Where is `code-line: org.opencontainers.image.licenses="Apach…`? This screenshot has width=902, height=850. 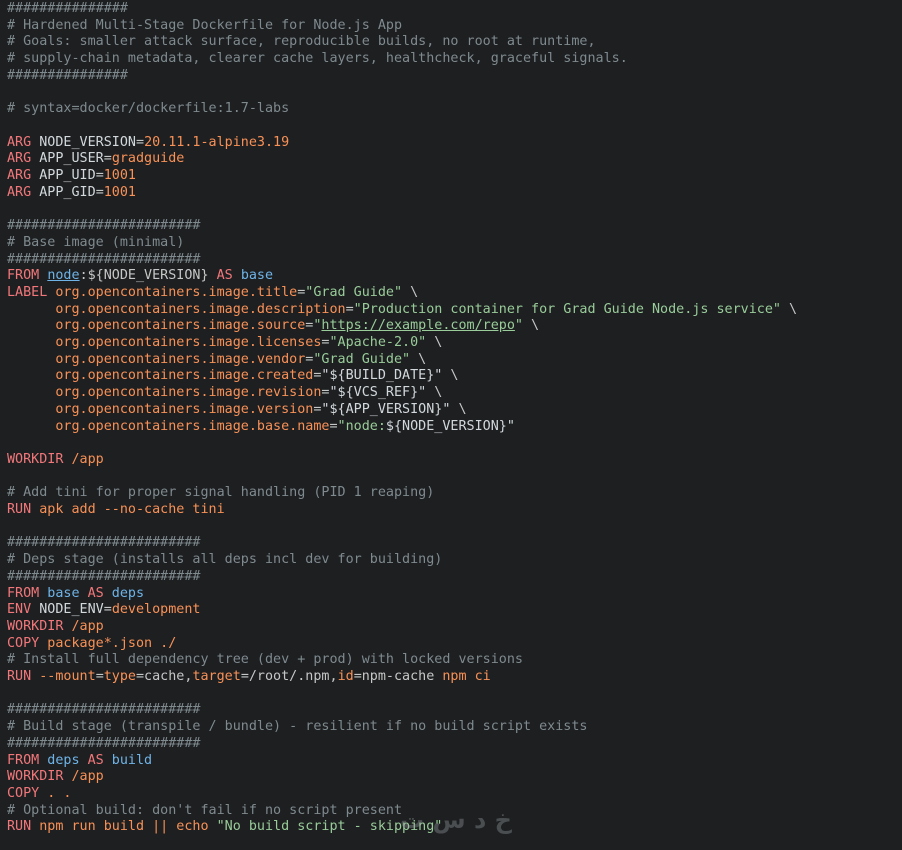 code-line: org.opencontainers.image.licenses="Apach… is located at coordinates (224, 342).